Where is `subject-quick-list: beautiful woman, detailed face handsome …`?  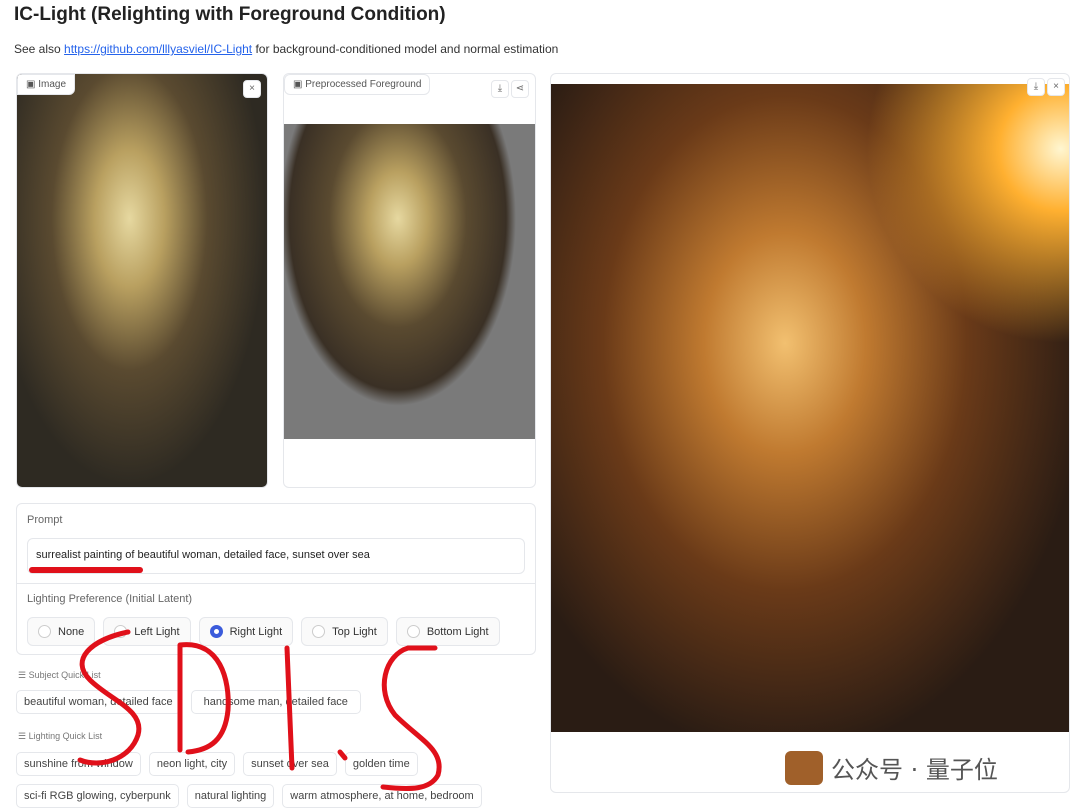
subject-quick-list: beautiful woman, detailed face handsome … is located at coordinates (188, 702).